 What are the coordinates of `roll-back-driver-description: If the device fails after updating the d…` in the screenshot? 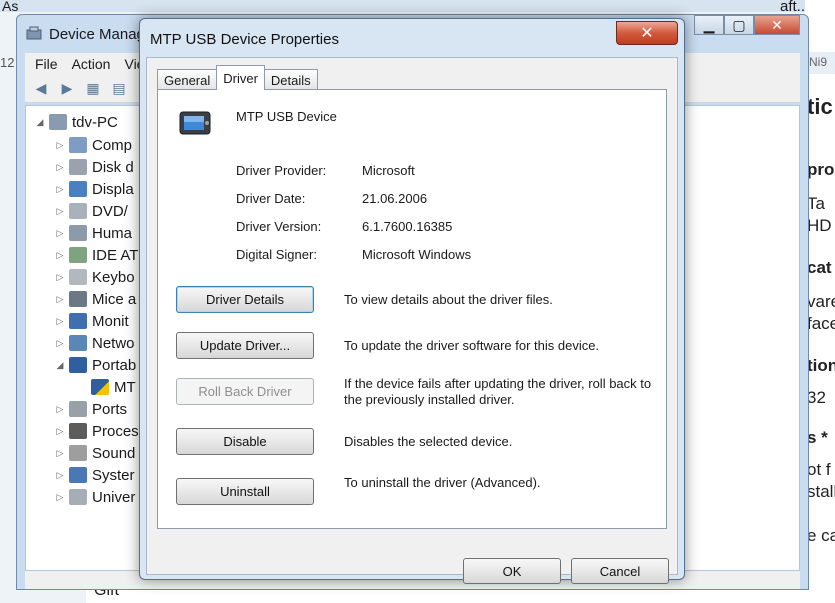 It's located at (498, 391).